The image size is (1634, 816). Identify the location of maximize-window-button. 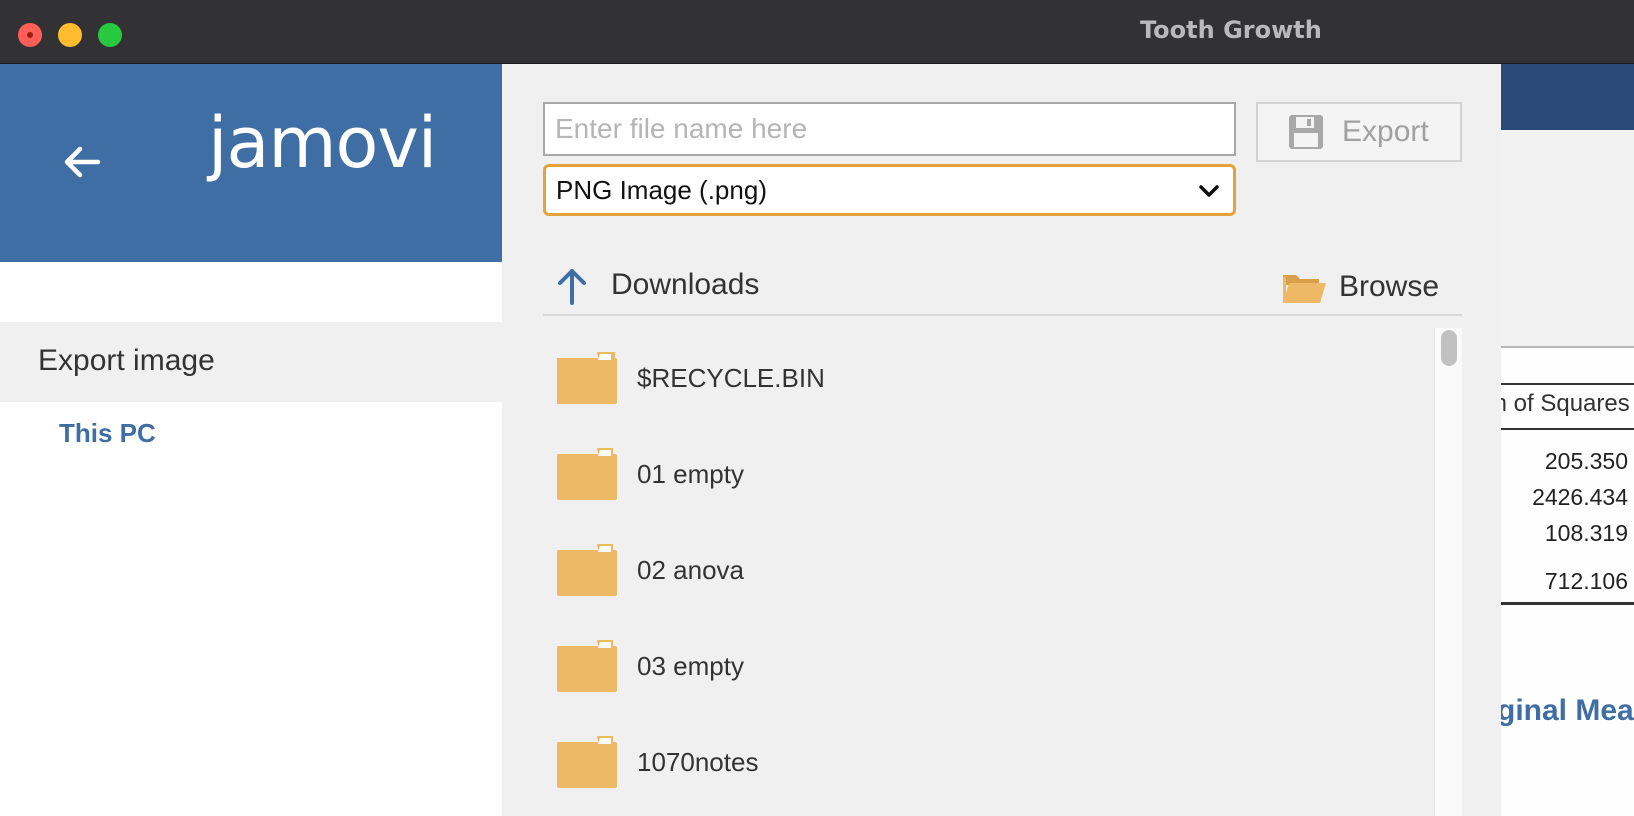
(110, 35).